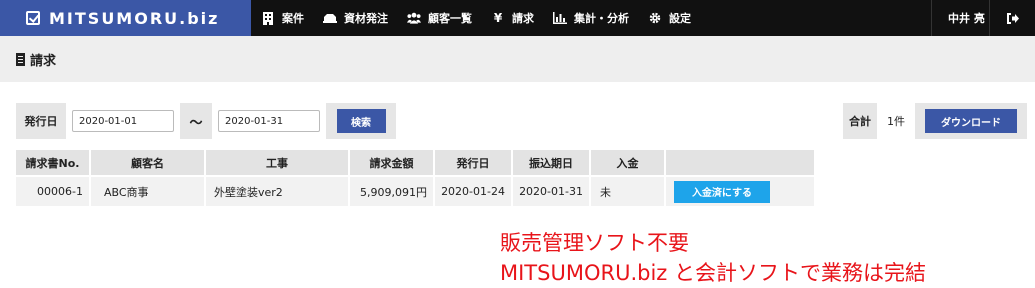 Image resolution: width=1035 pixels, height=288 pixels. I want to click on truck-icon, so click(330, 18).